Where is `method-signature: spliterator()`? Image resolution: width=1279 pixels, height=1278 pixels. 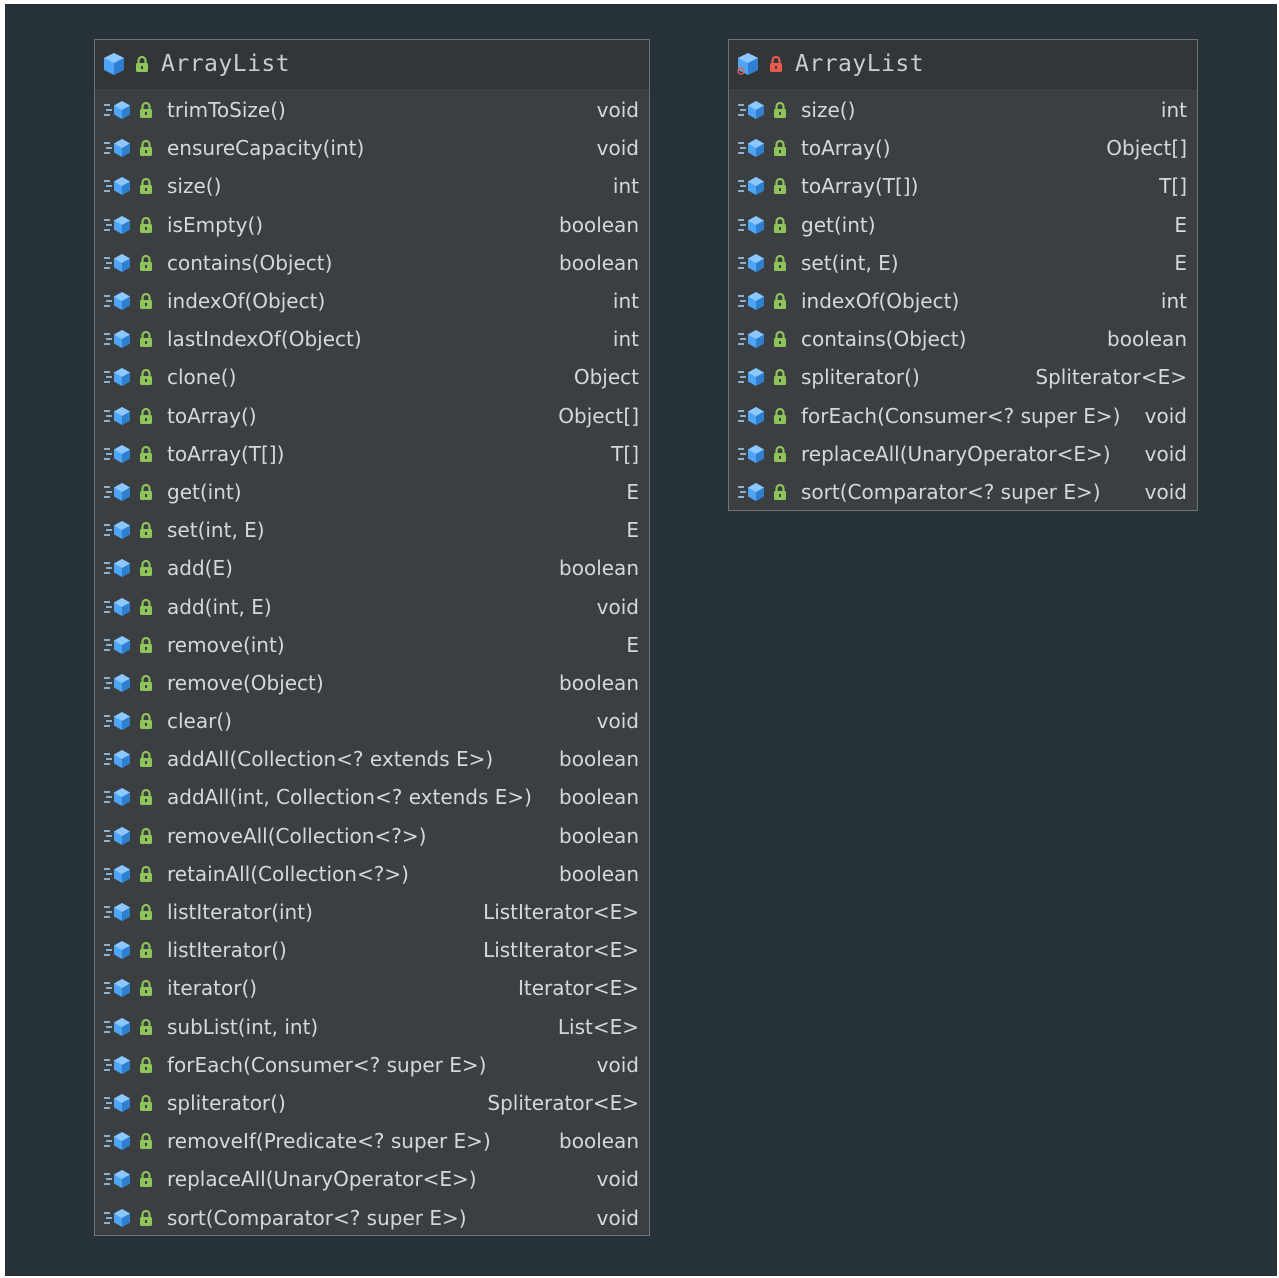
method-signature: spliterator() is located at coordinates (860, 377).